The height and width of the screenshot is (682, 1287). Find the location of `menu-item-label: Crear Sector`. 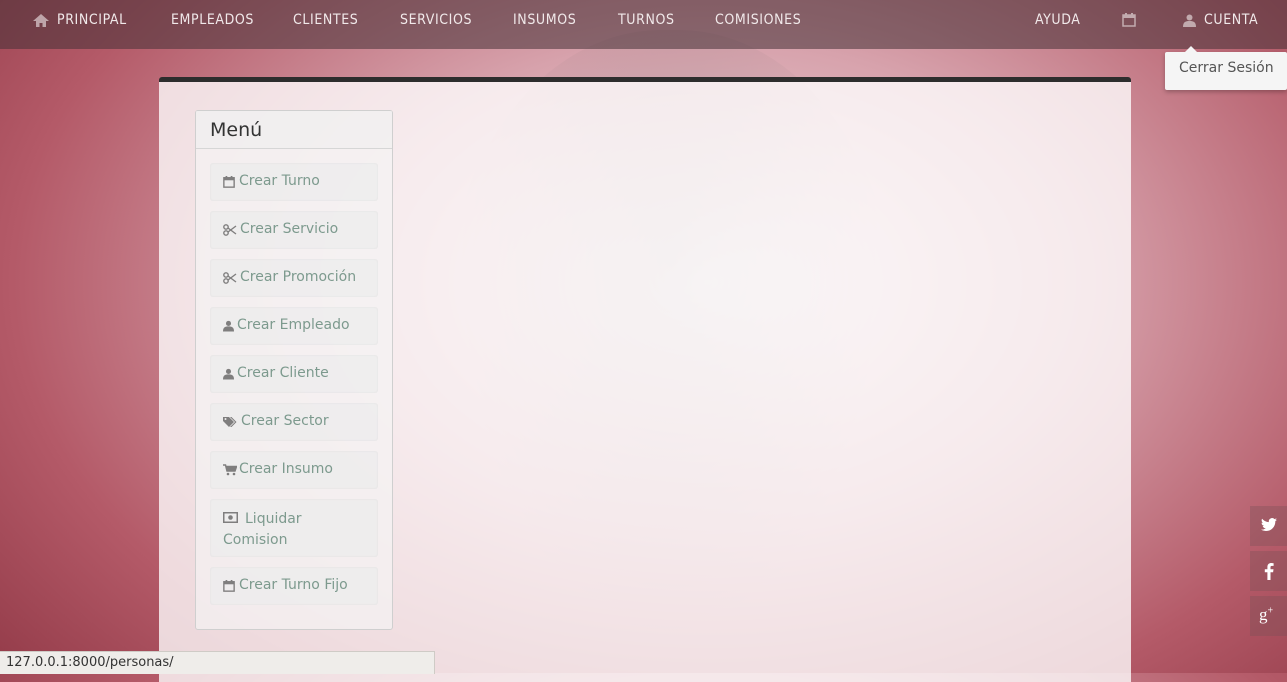

menu-item-label: Crear Sector is located at coordinates (285, 421).